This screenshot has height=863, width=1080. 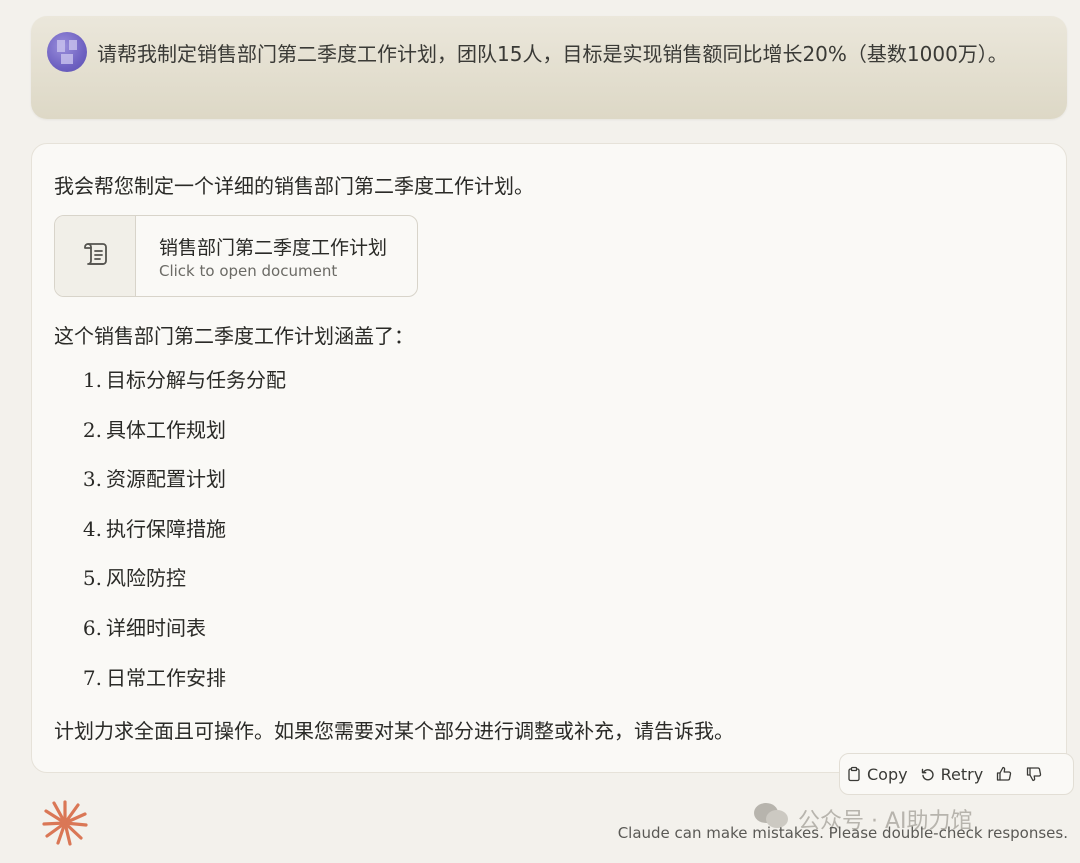 I want to click on closing-text: 计划力求全面且可操作。如果您需要对某个部分进行调整或补充，请告诉我。, so click(x=394, y=731).